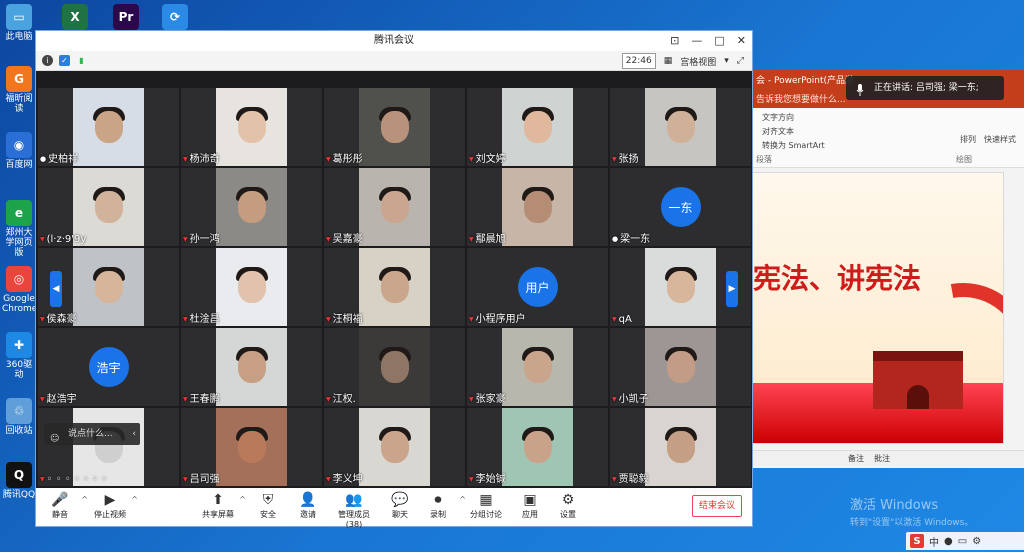 This screenshot has height=552, width=1024. I want to click on participant-tile: 李义坤, so click(394, 447).